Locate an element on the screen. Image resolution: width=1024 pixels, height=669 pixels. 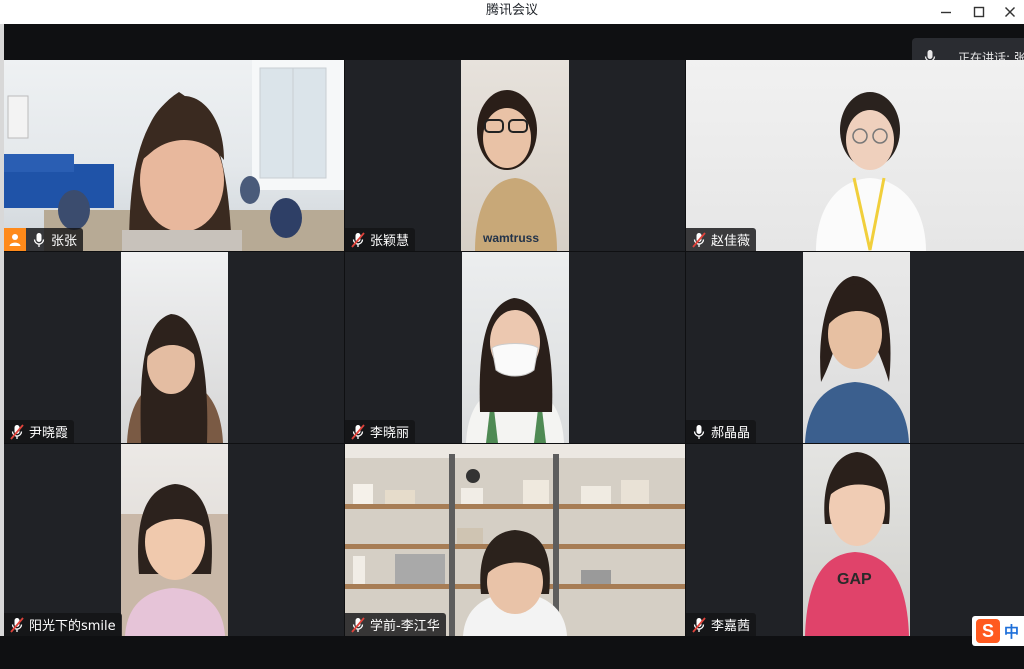
close-icon is located at coordinates (1009, 12).